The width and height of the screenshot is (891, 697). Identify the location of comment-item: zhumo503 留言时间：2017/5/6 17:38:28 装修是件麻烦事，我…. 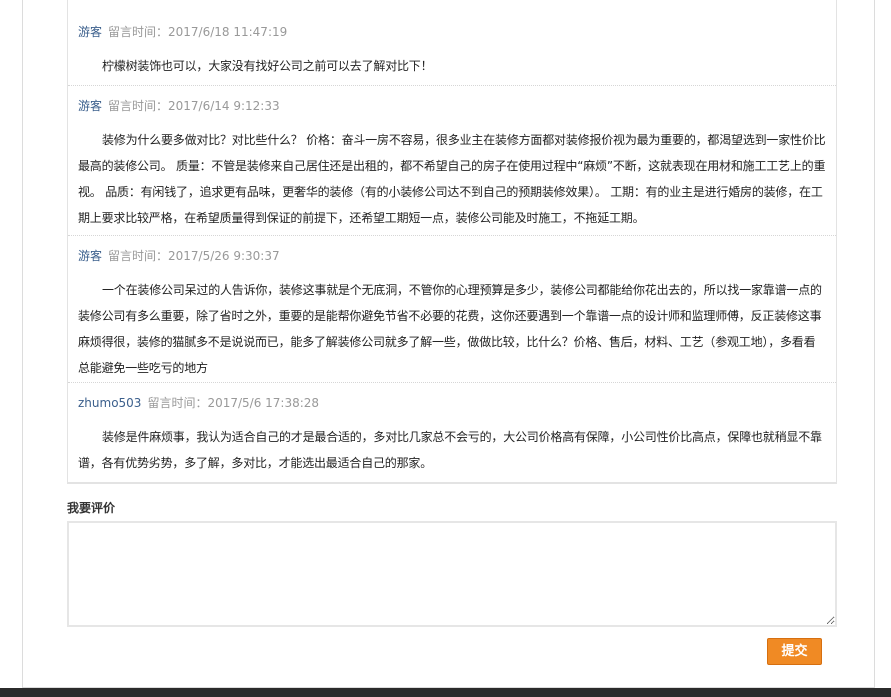
(452, 433).